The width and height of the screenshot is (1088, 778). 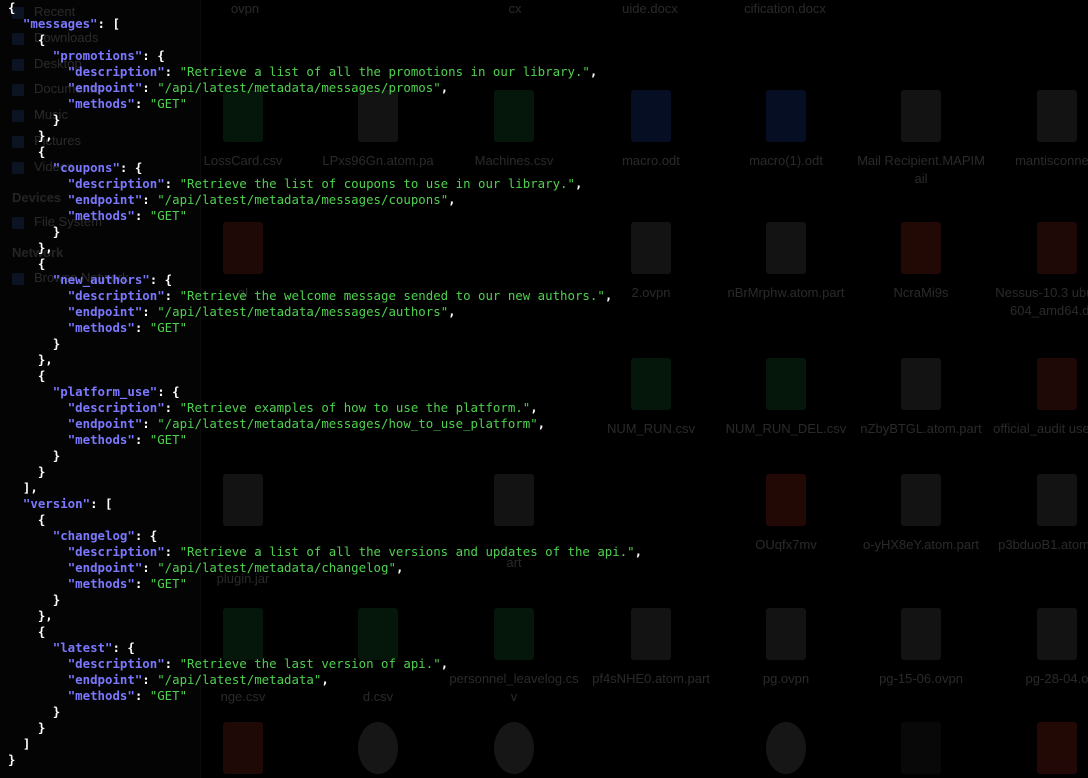 I want to click on json-punctuation: ],, so click(x=23, y=487).